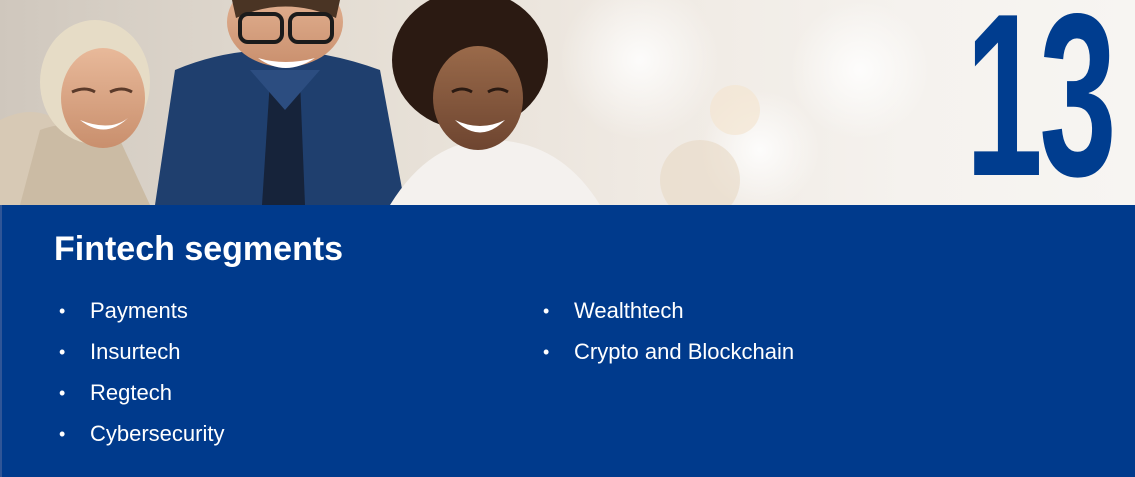  I want to click on list-item: • Cybersecurity, so click(141, 440).